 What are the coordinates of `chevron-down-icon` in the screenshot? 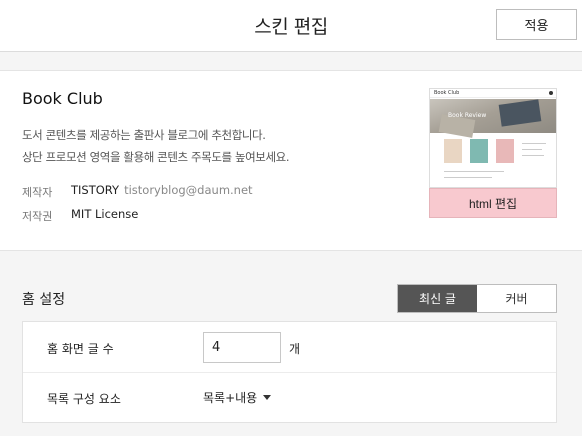 It's located at (267, 397).